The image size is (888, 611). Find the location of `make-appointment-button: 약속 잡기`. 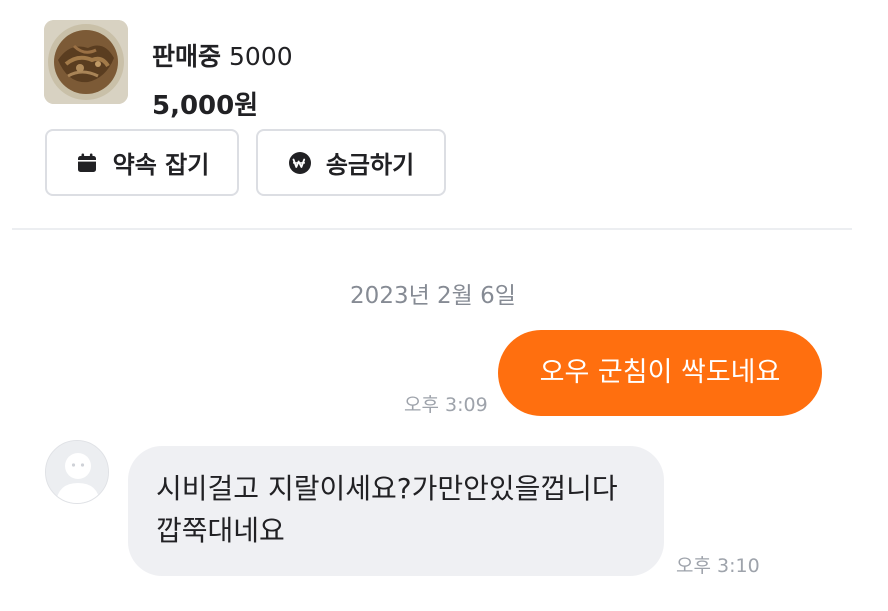

make-appointment-button: 약속 잡기 is located at coordinates (142, 162).